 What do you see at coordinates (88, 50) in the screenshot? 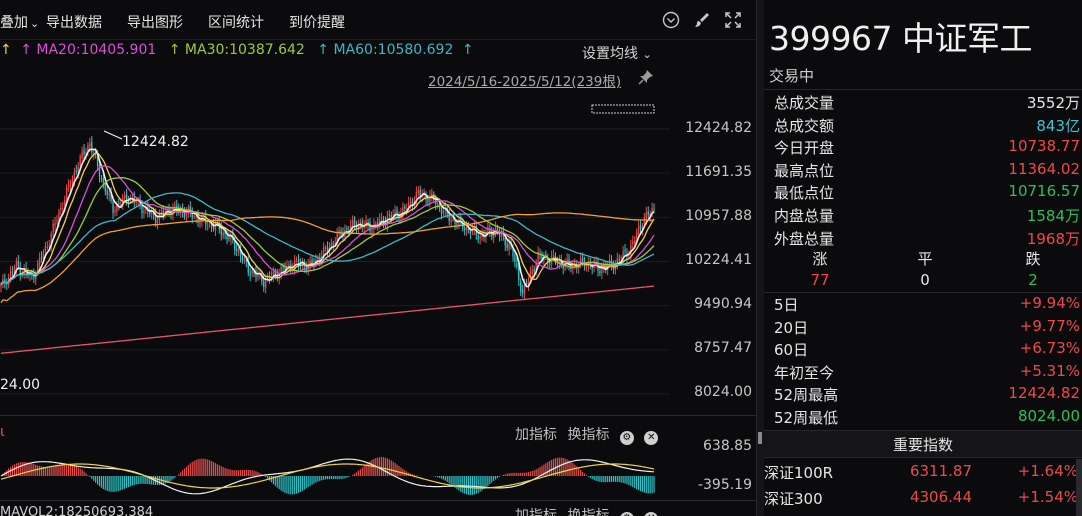
I see `ma20-legend: ↑ MA20:10405.901` at bounding box center [88, 50].